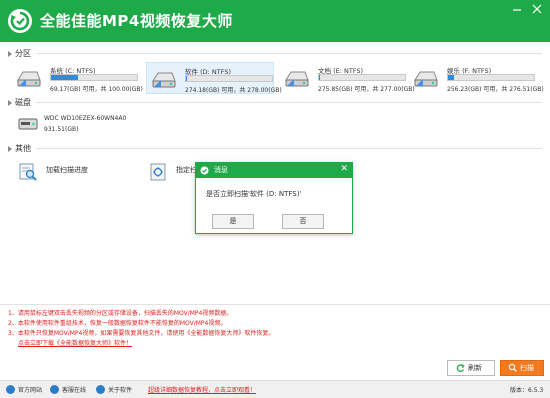 Image resolution: width=550 pixels, height=398 pixels. Describe the element at coordinates (61, 129) in the screenshot. I see `disk-size: 931.51(GB)` at that location.